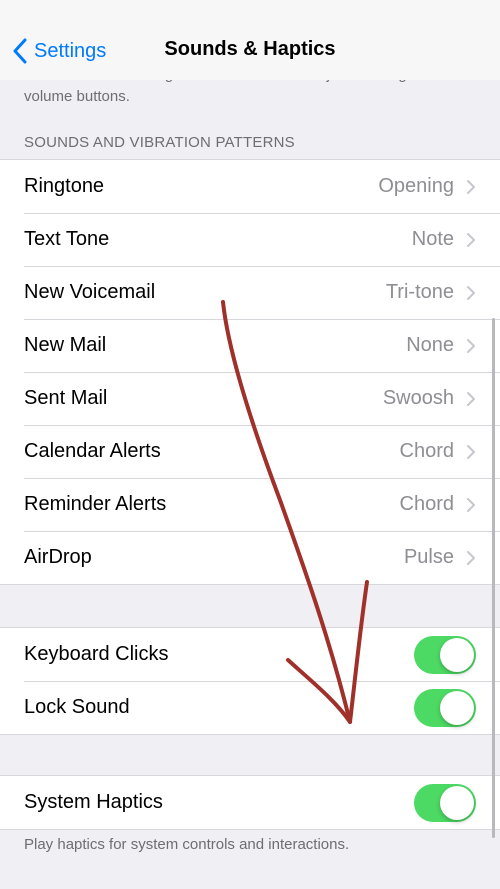 This screenshot has width=500, height=889. Describe the element at coordinates (445, 654) in the screenshot. I see `keyboard-clicks-toggle` at that location.